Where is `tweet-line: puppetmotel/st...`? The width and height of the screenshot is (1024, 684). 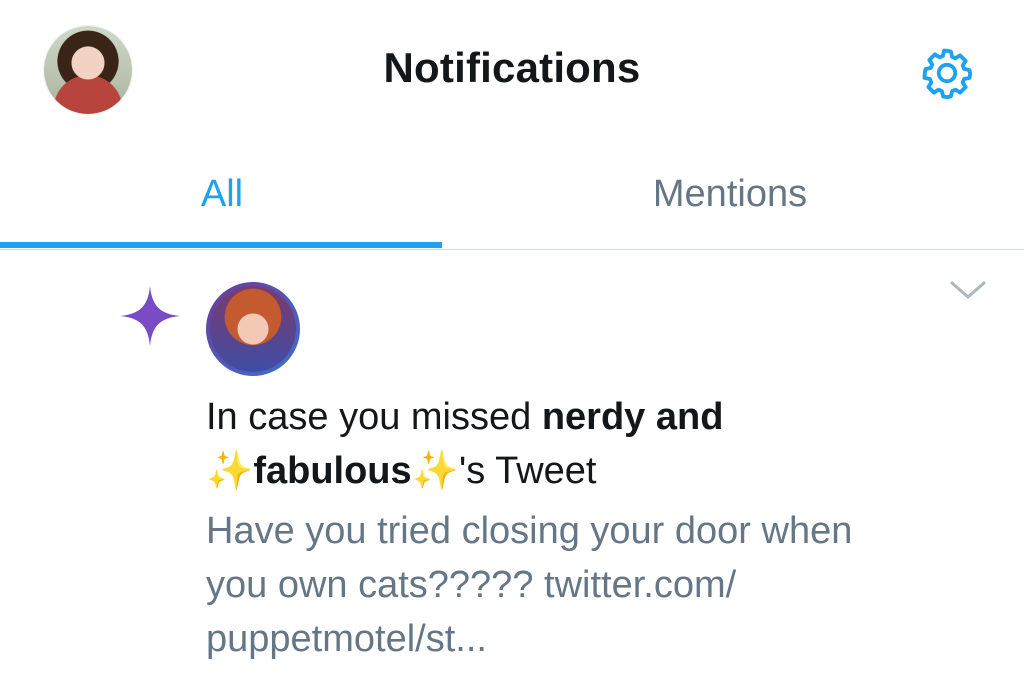 tweet-line: puppetmotel/st... is located at coordinates (346, 639).